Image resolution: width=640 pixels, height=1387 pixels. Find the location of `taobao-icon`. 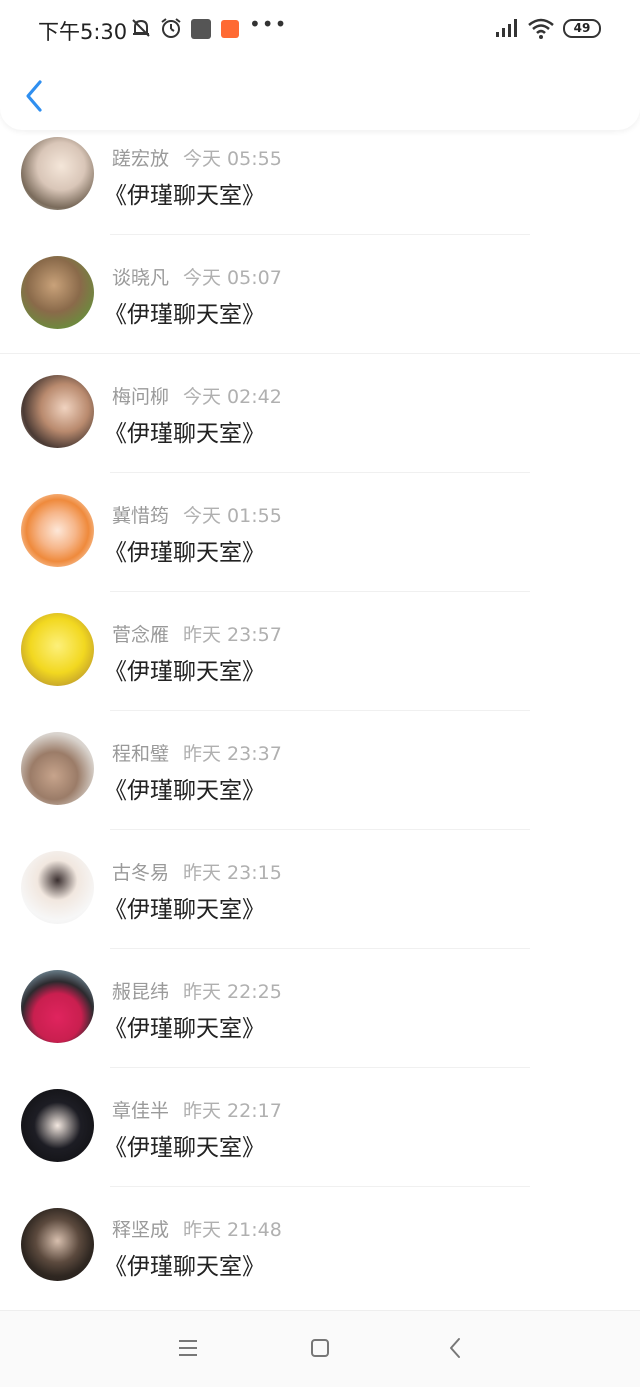

taobao-icon is located at coordinates (230, 29).